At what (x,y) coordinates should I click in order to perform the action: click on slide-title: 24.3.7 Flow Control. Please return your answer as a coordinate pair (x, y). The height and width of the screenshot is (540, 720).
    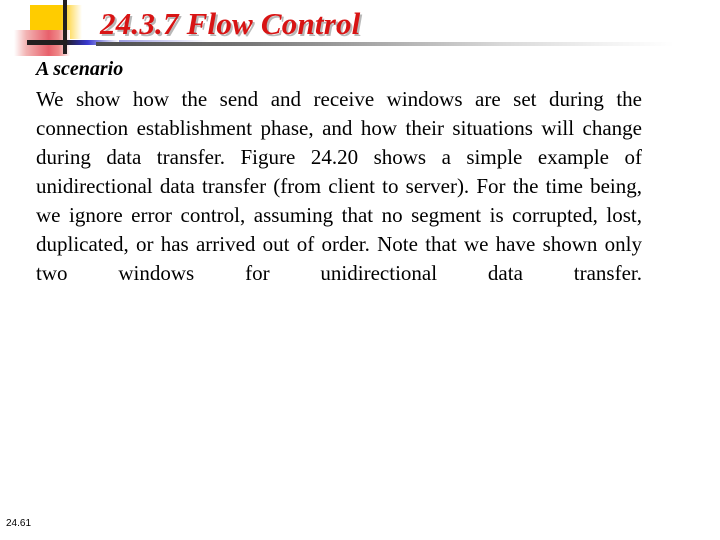
    Looking at the image, I should click on (230, 23).